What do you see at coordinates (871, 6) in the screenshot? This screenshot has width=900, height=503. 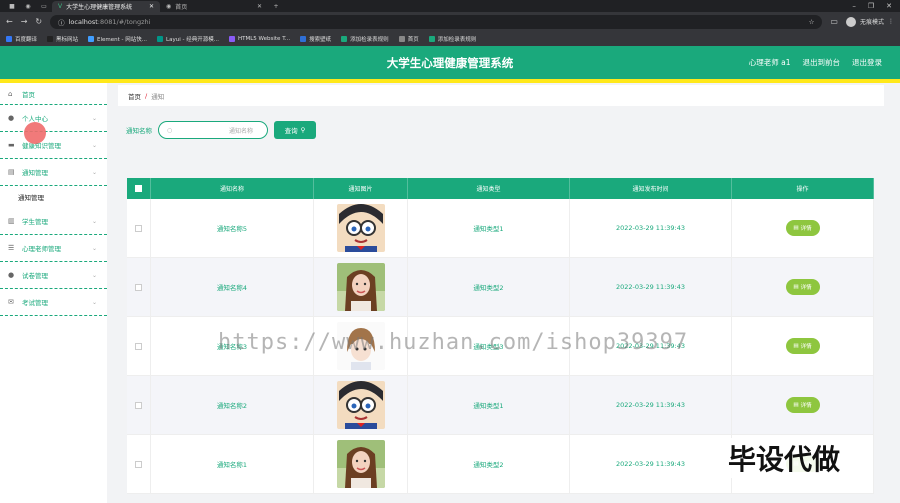 I see `maximize-icon: ❐` at bounding box center [871, 6].